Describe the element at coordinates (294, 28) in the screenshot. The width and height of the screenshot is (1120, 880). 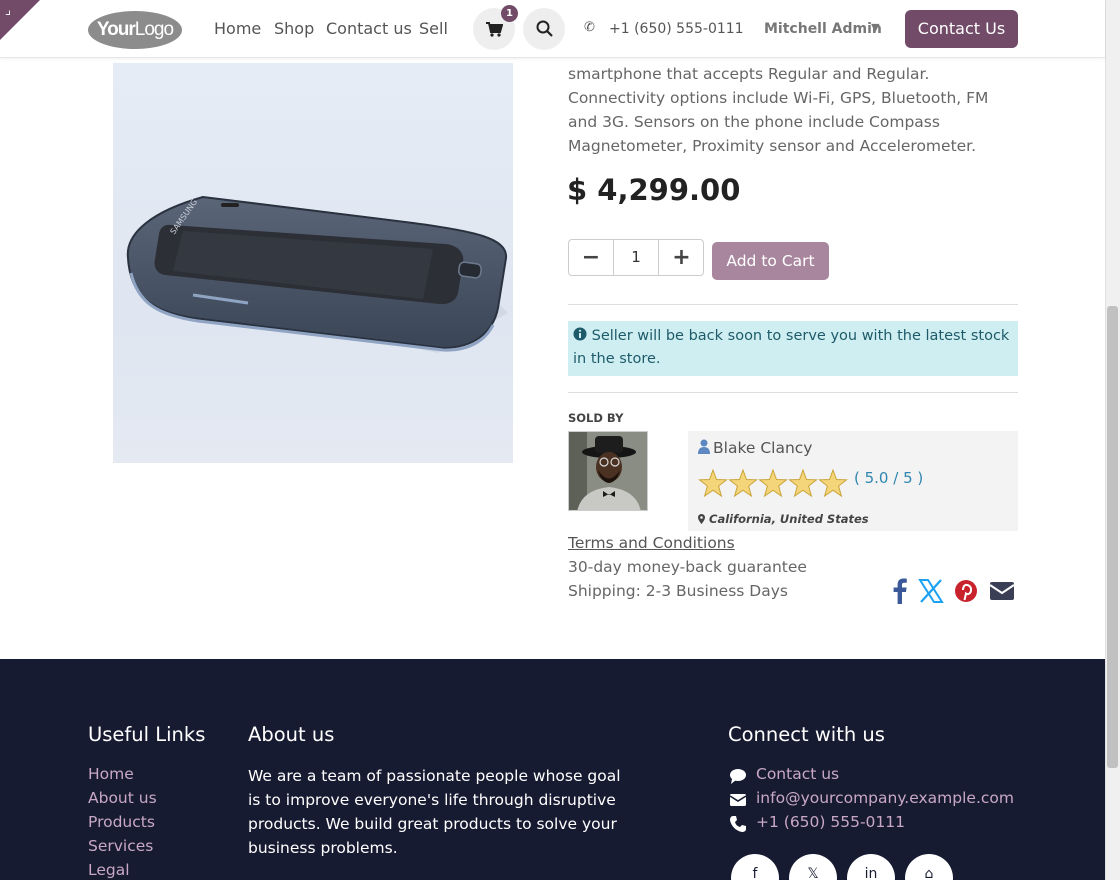
I see `nav-shop: Shop` at that location.